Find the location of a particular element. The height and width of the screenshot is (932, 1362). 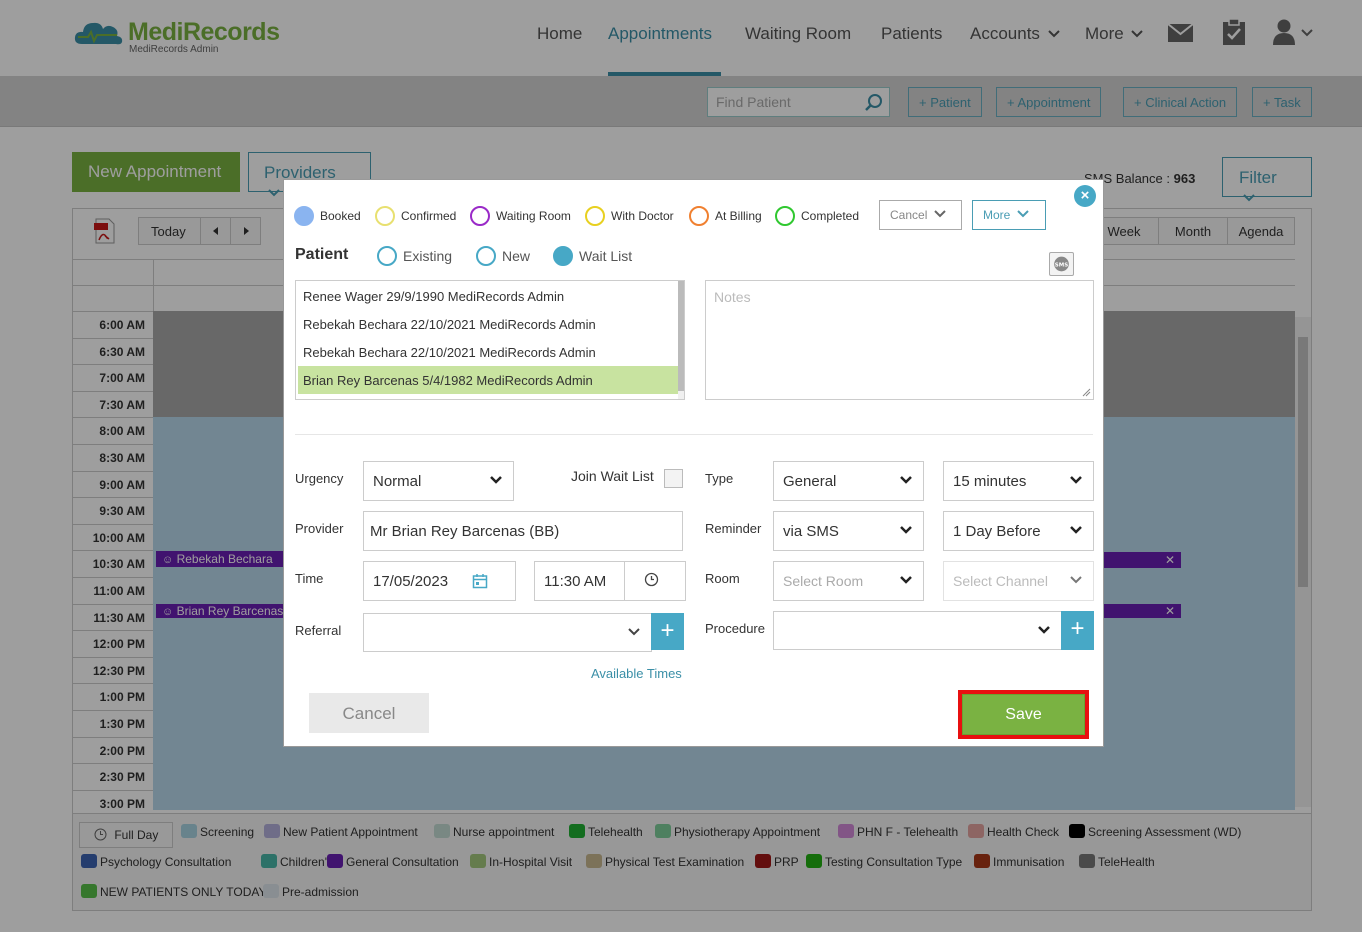

svg-text: SMS is located at coordinates (1061, 265).